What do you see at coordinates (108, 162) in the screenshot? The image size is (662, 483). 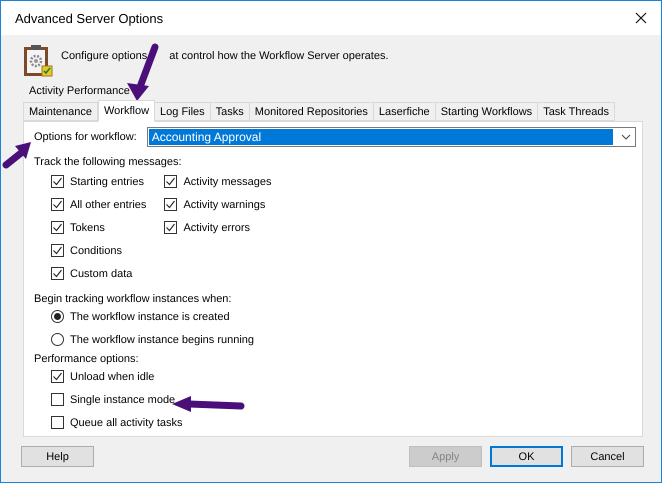 I see `section-label: Track the following messages:` at bounding box center [108, 162].